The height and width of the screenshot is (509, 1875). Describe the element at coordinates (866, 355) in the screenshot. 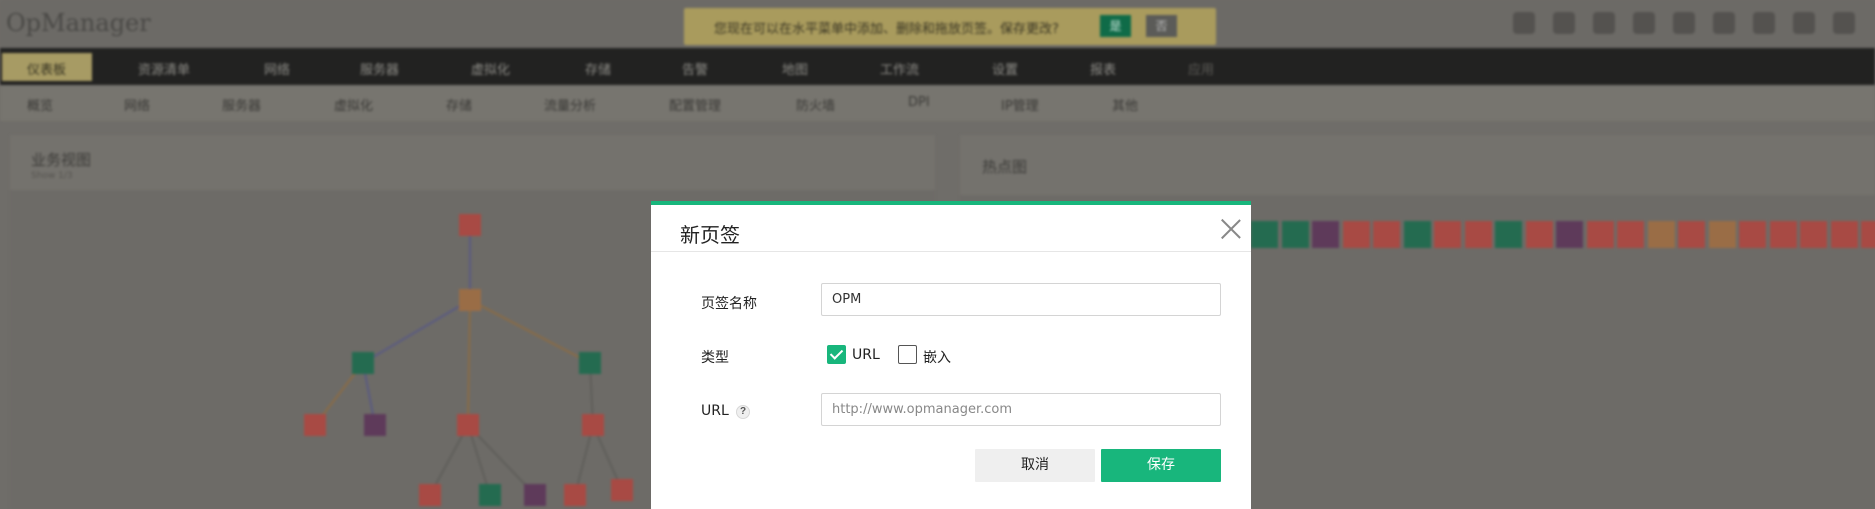

I see `url-checkbox-label: URL` at that location.